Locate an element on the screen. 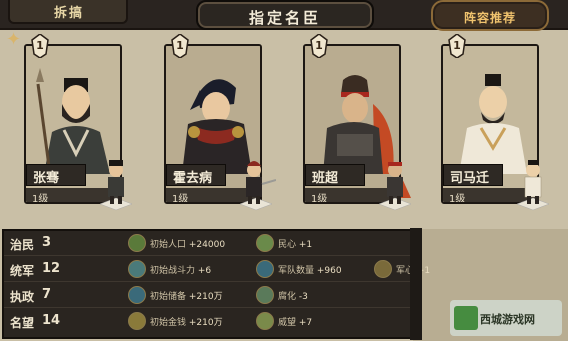 The image size is (568, 341). stat-effect: 军心 +1 is located at coordinates (402, 270).